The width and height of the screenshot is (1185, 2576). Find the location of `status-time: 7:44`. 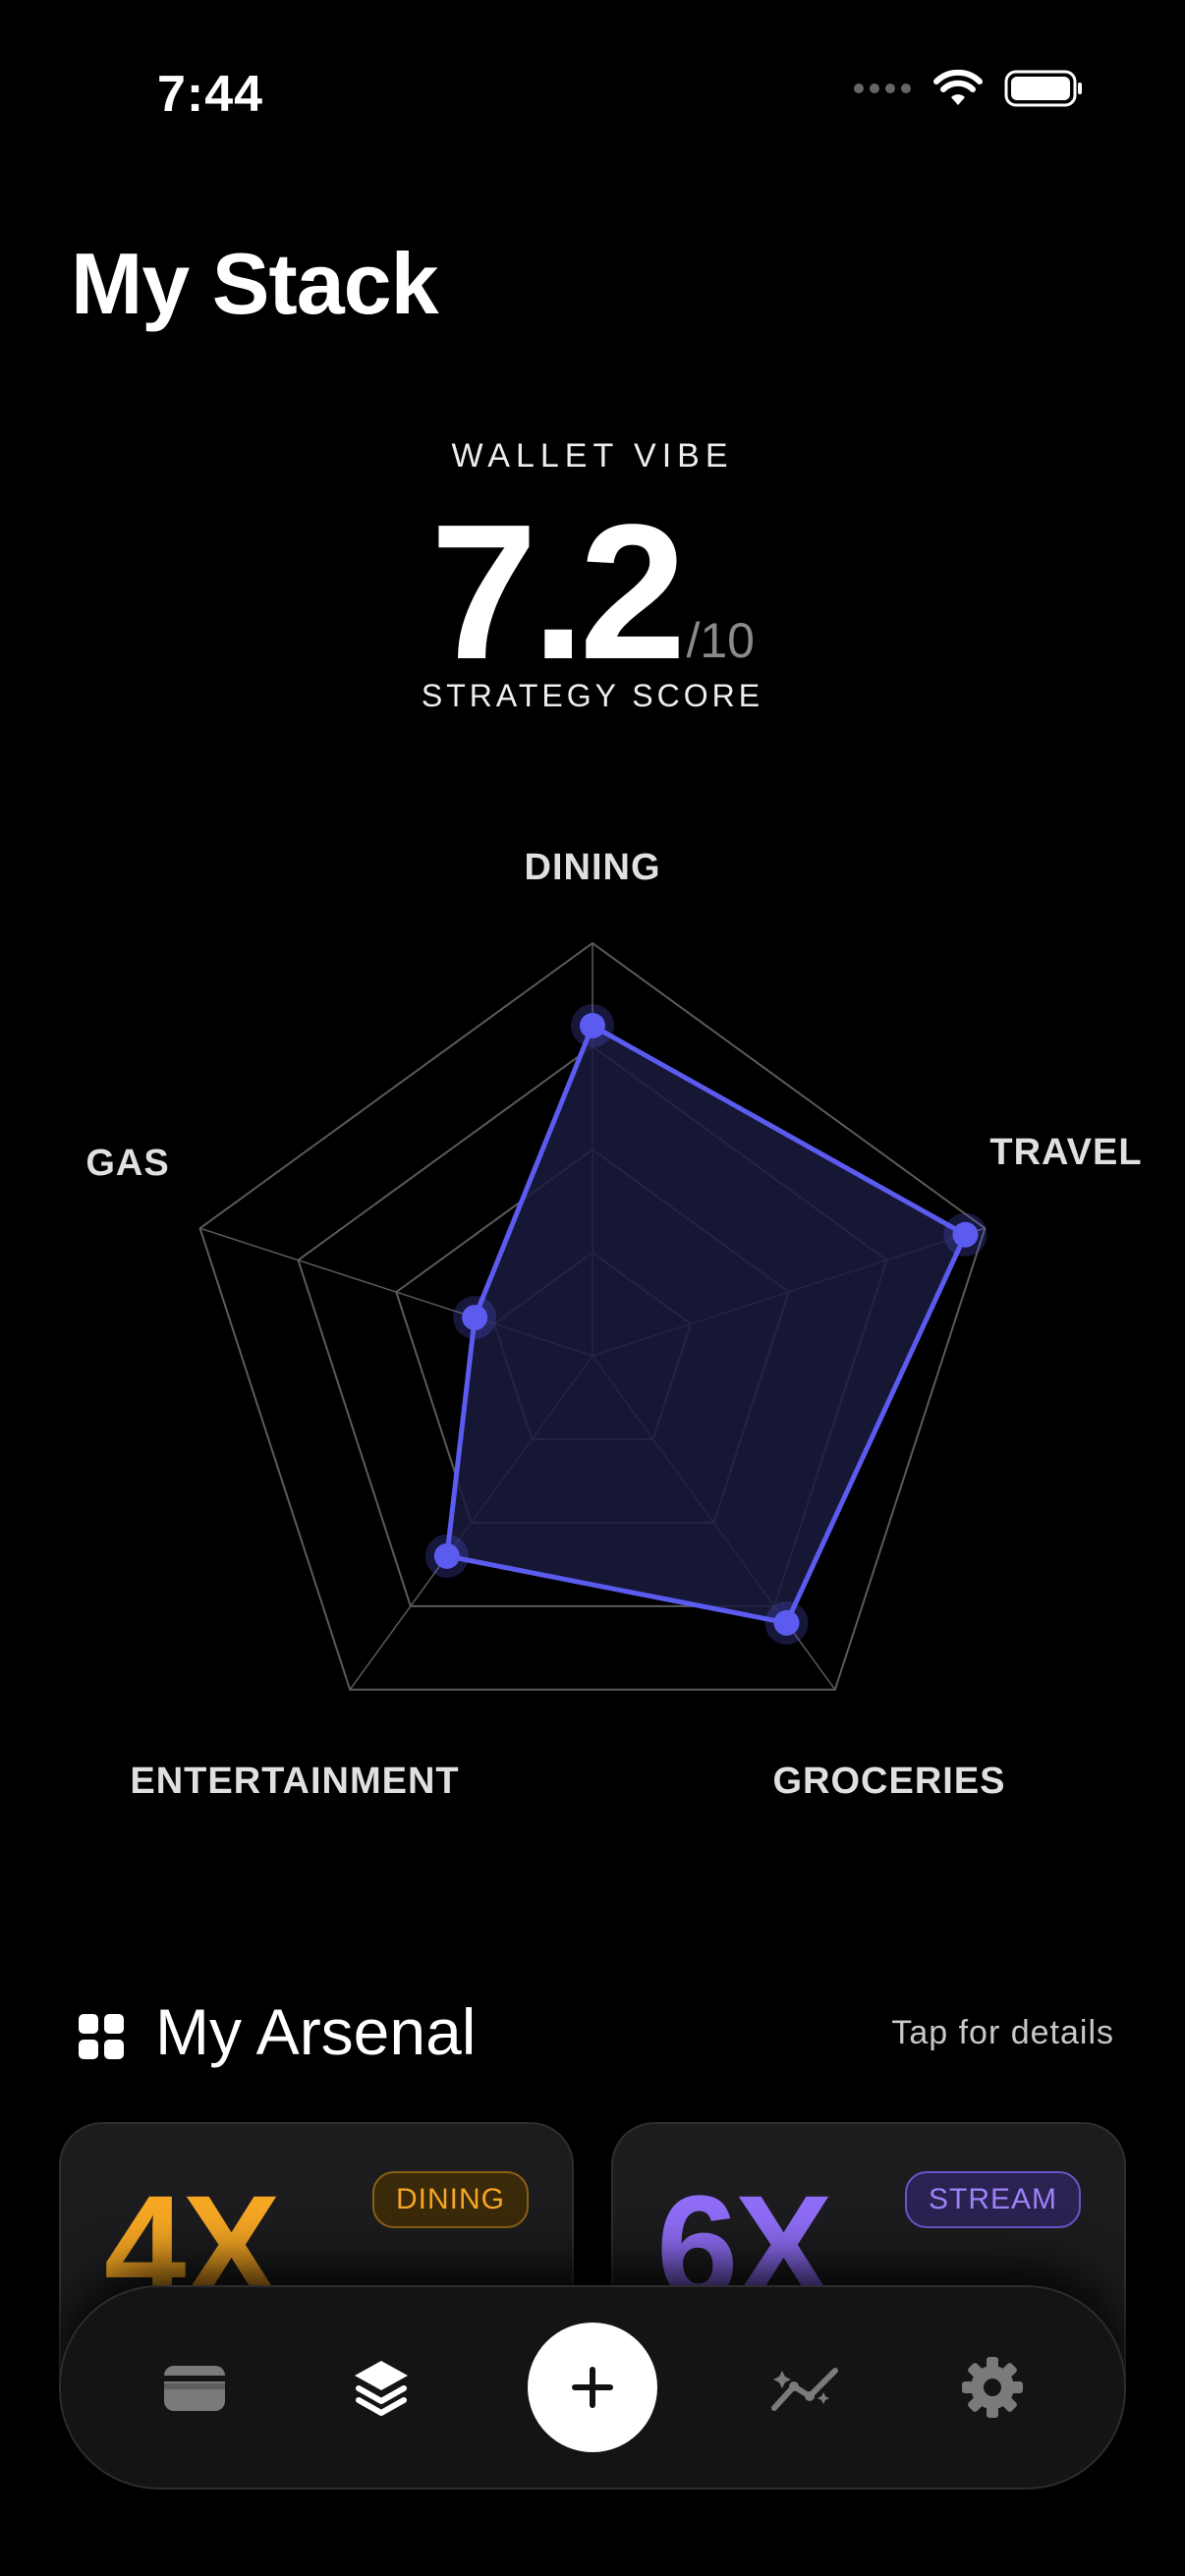

status-time: 7:44 is located at coordinates (211, 94).